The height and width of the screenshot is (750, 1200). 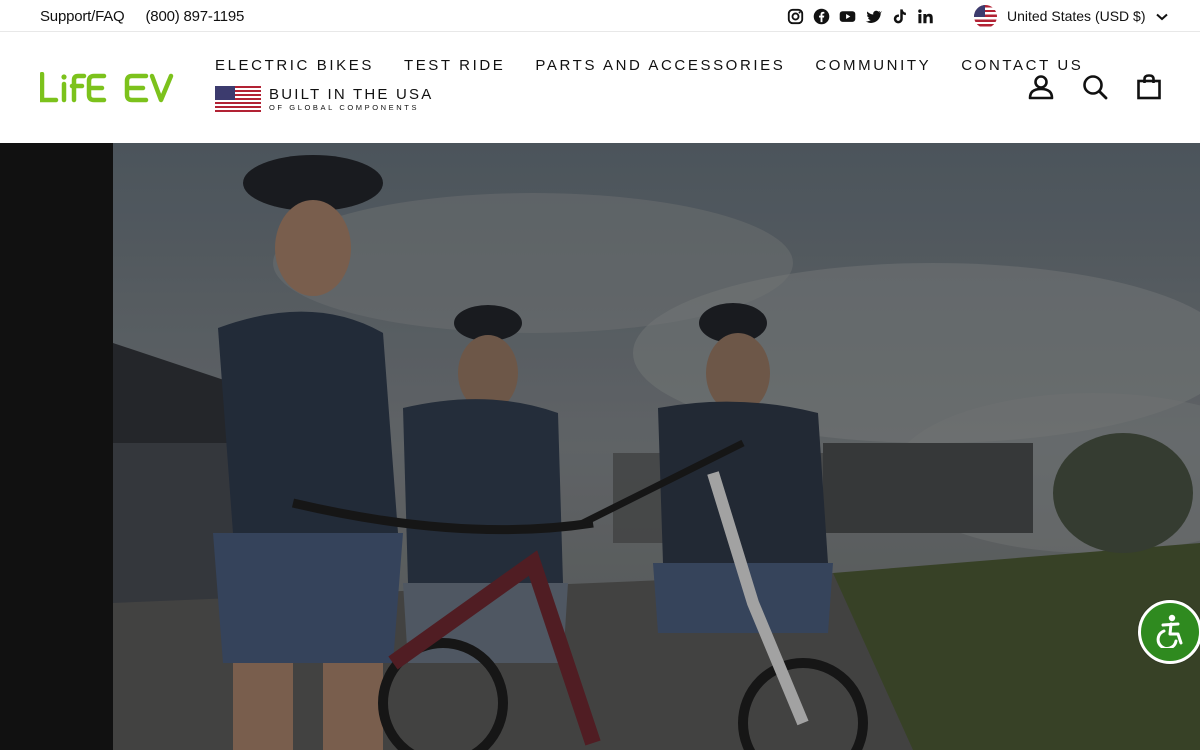 I want to click on chevron-down-icon, so click(x=1161, y=16).